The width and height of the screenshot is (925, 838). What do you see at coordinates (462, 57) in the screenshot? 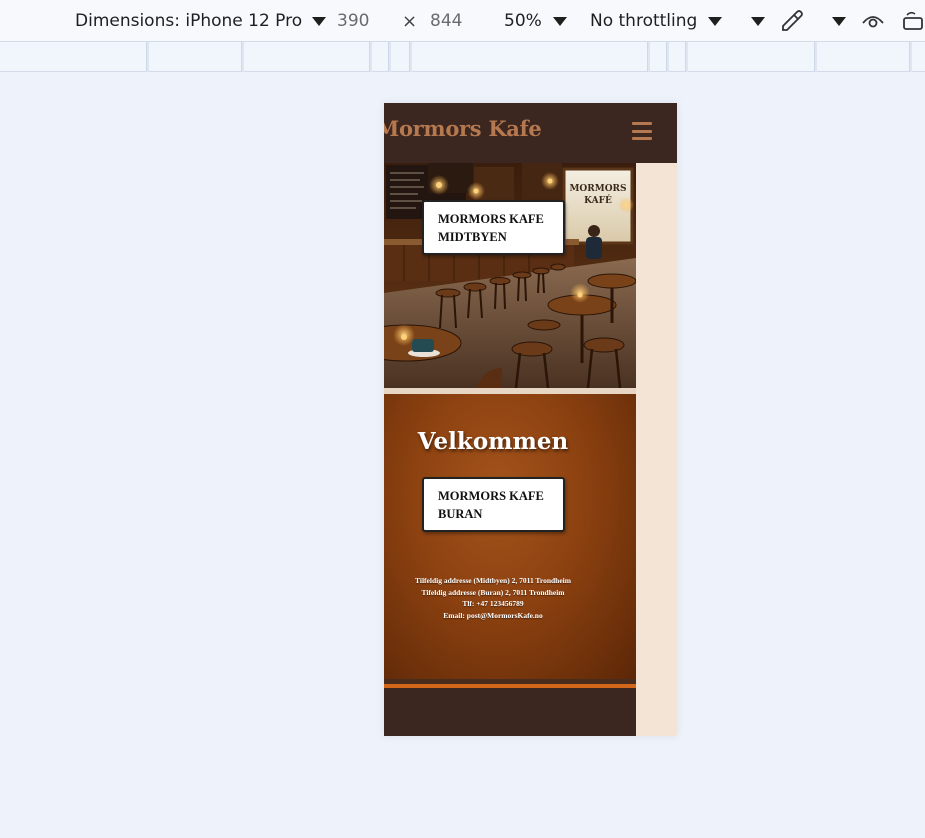
I see `media-query-ruler` at bounding box center [462, 57].